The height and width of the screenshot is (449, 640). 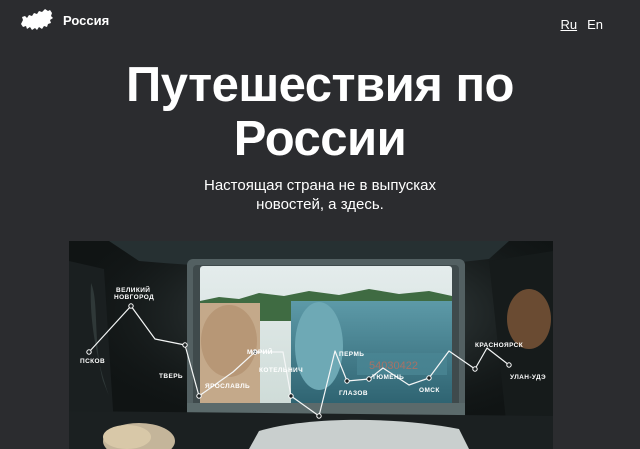 I want to click on route-dot-ulan-ude, so click(x=509, y=365).